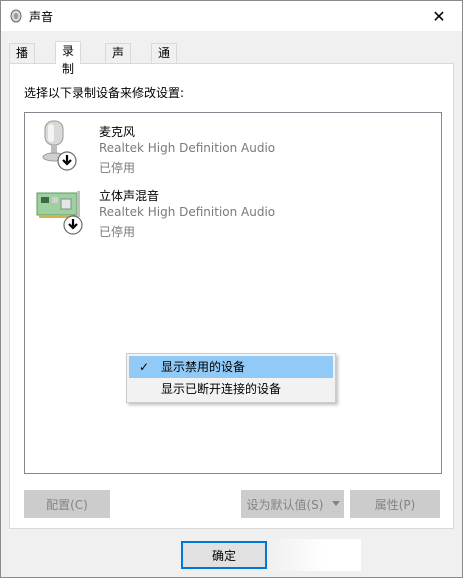 The image size is (463, 578). What do you see at coordinates (129, 196) in the screenshot?
I see `device-name: 立体声混音` at bounding box center [129, 196].